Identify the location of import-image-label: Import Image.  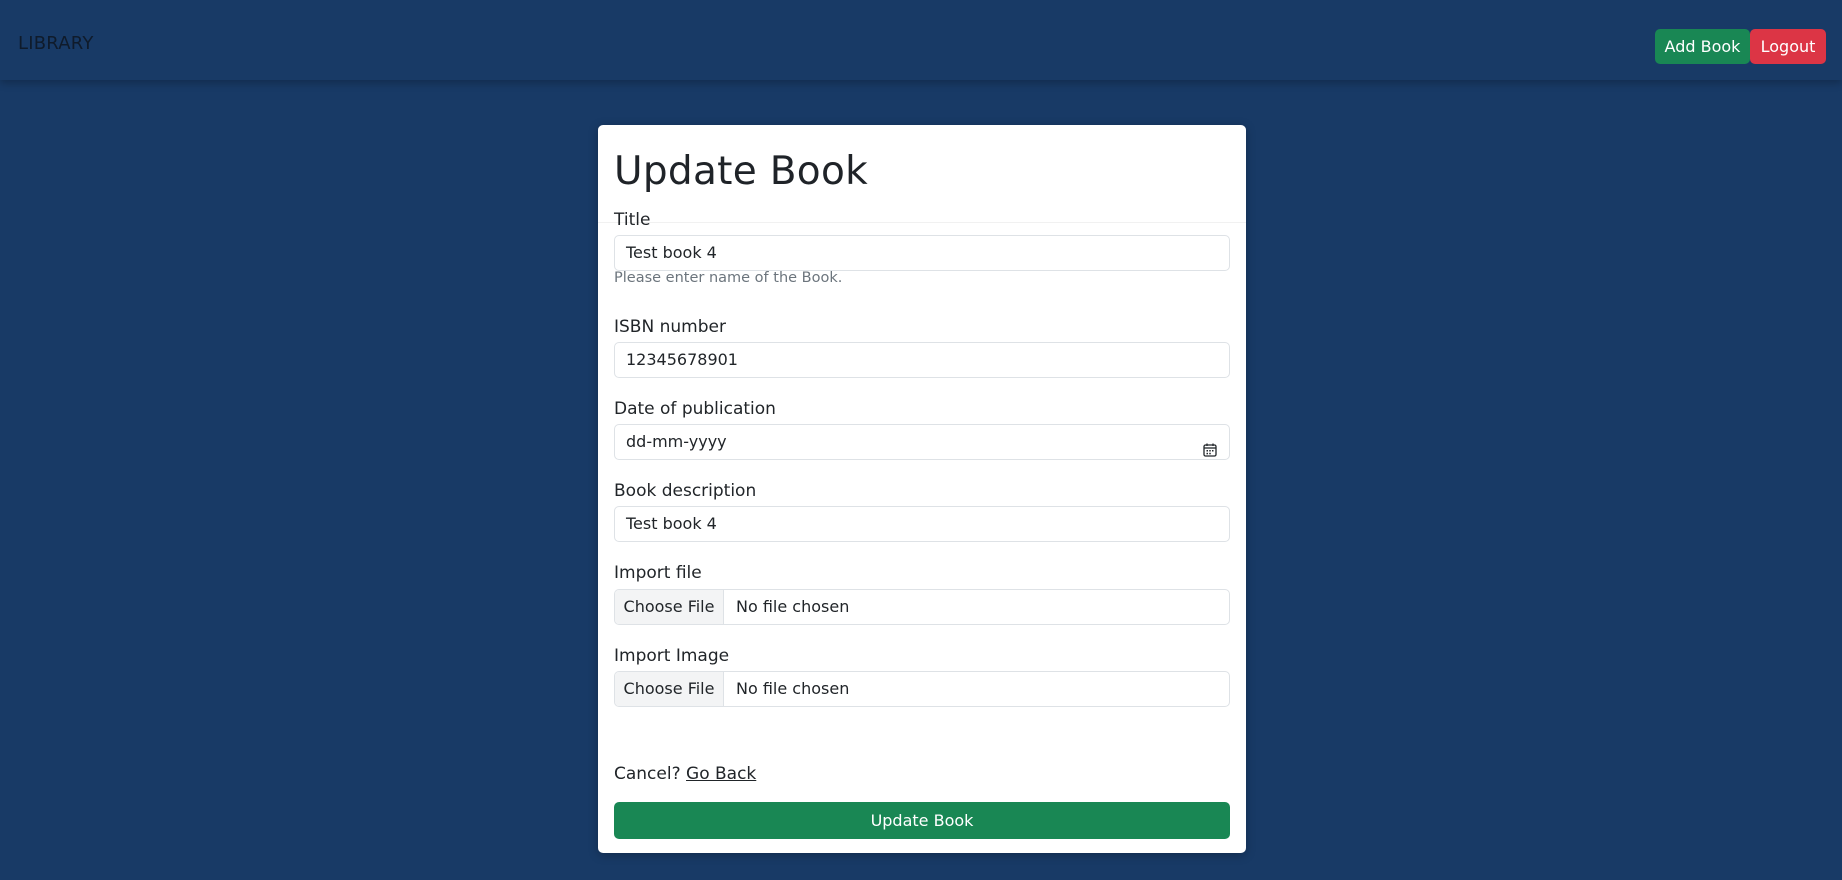
(672, 656).